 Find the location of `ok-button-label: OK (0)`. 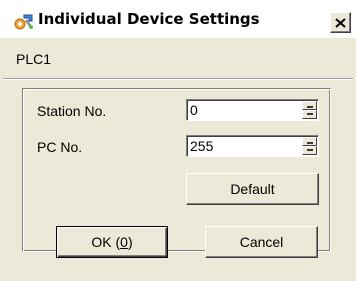

ok-button-label: OK (0) is located at coordinates (112, 242).